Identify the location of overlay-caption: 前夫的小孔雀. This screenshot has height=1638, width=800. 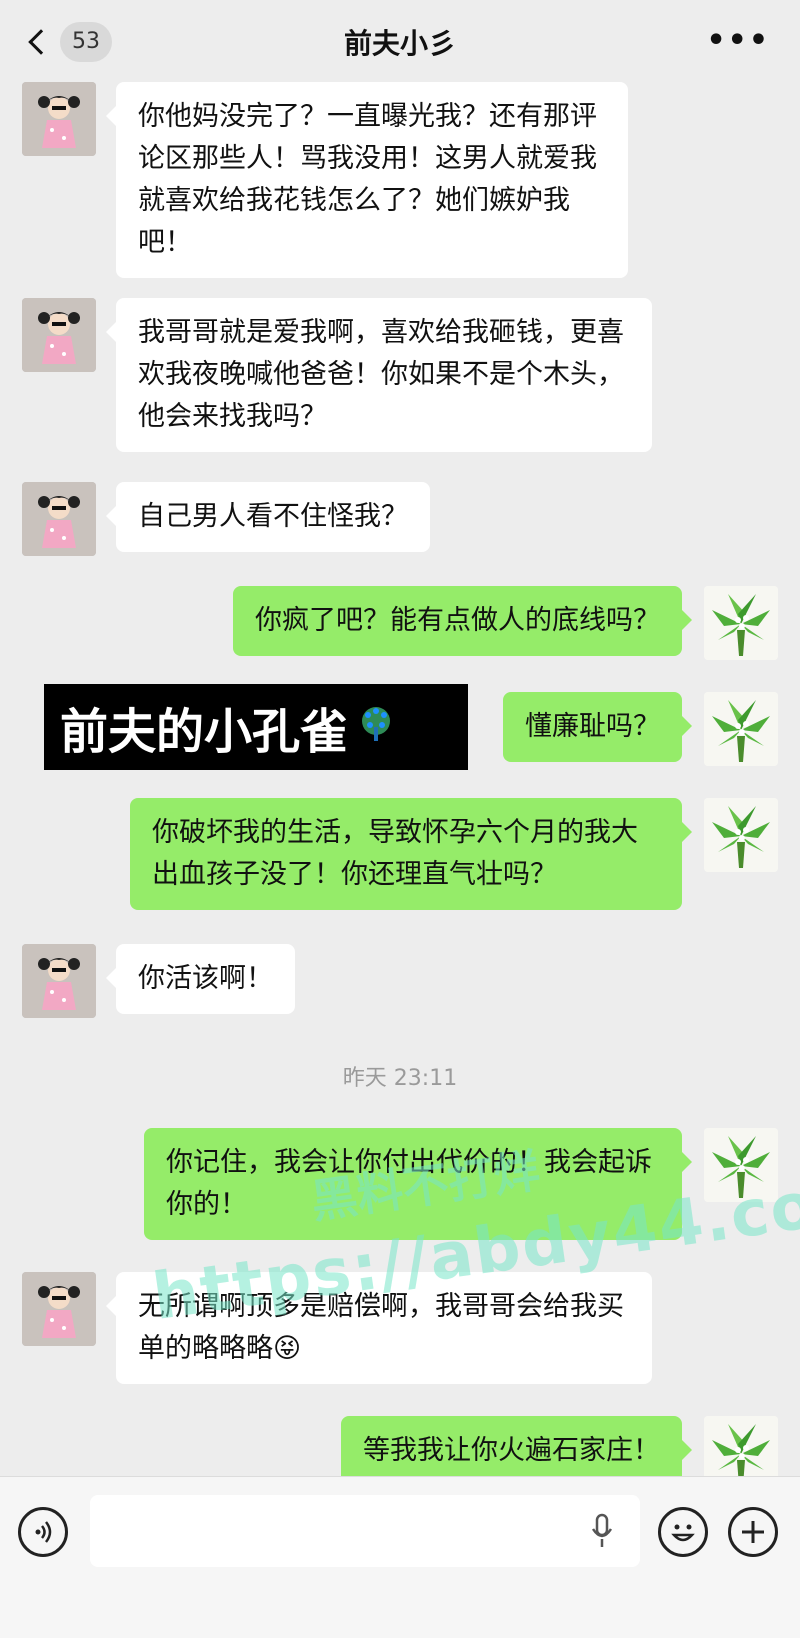
(256, 727).